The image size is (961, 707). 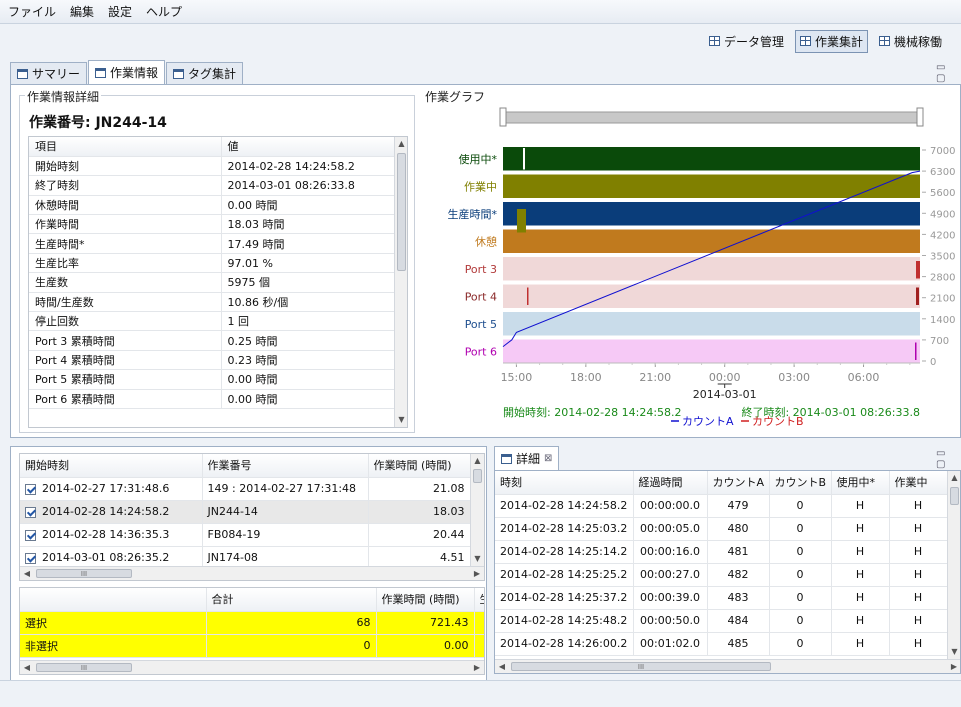 What do you see at coordinates (942, 257) in the screenshot?
I see `y-tick-label: 3500` at bounding box center [942, 257].